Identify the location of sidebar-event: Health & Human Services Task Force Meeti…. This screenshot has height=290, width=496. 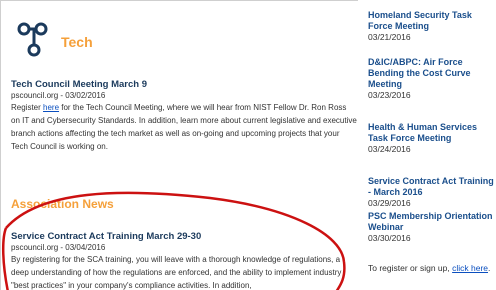
(432, 138).